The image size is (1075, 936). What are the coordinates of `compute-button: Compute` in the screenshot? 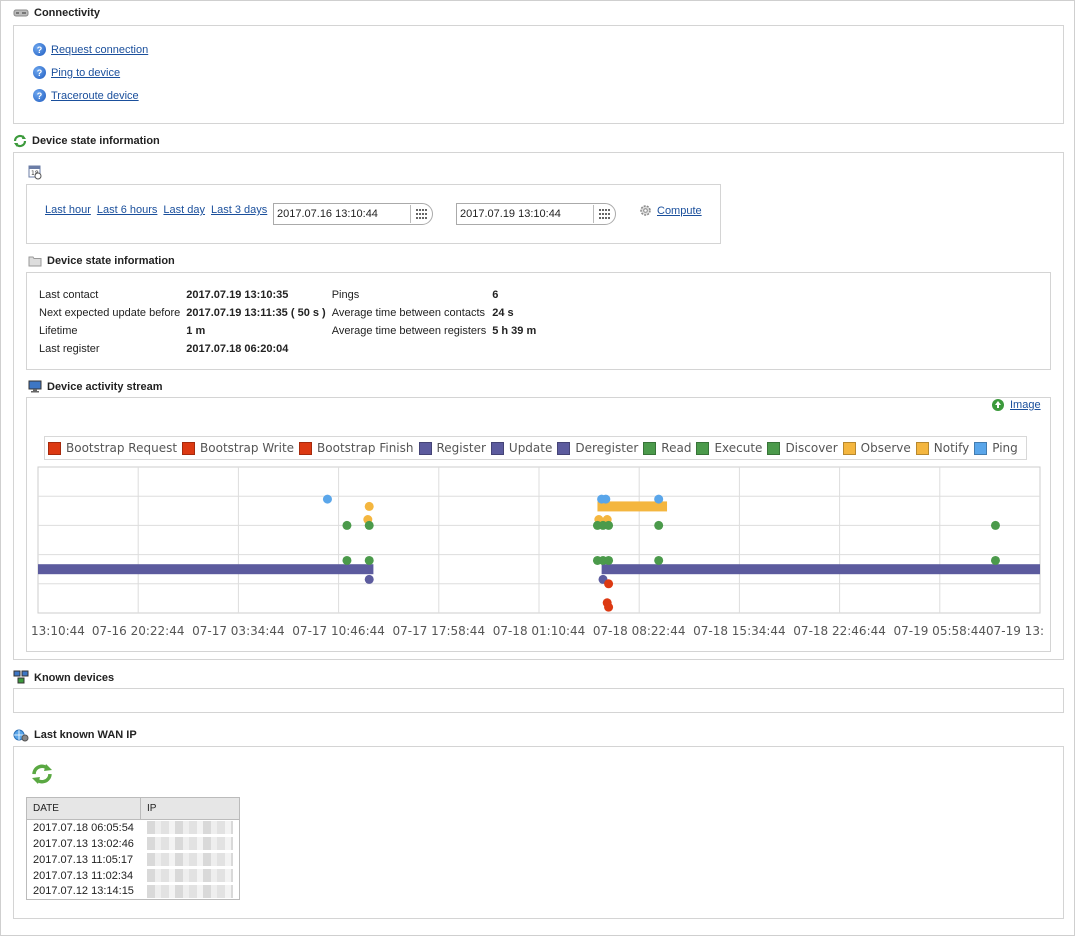 It's located at (670, 210).